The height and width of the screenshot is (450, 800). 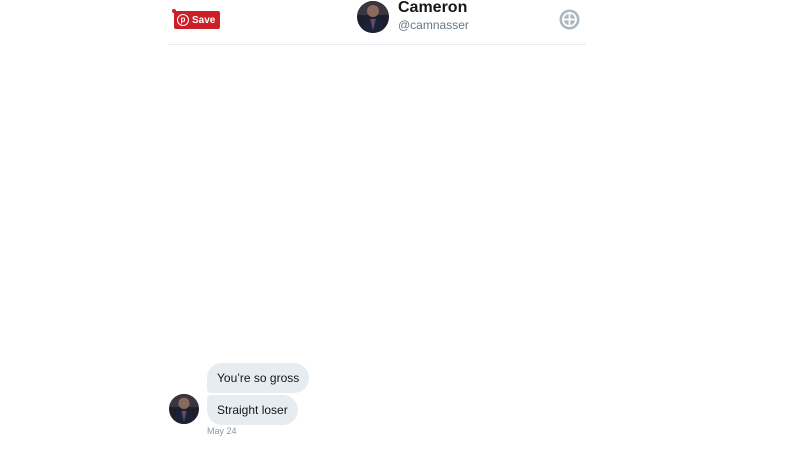 What do you see at coordinates (252, 410) in the screenshot?
I see `message-bubble: Straight loser` at bounding box center [252, 410].